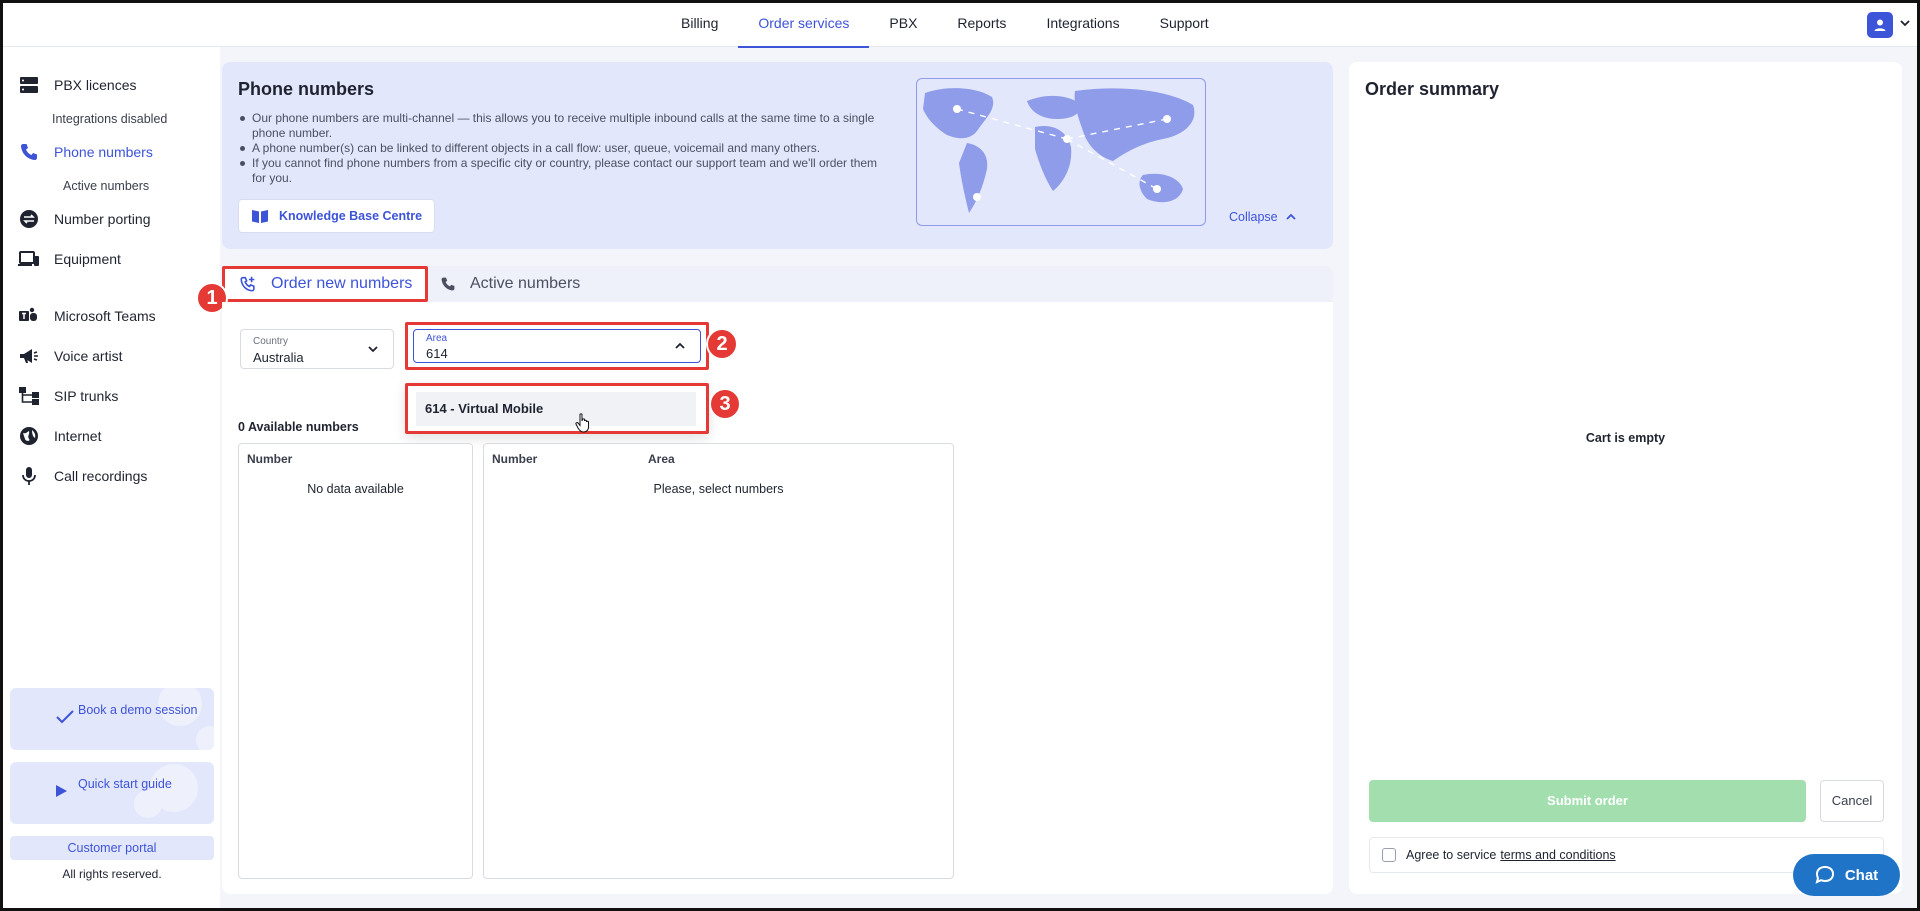 The height and width of the screenshot is (911, 1920). I want to click on sidebar-item-sip-trunks: SIP trunks, so click(68, 396).